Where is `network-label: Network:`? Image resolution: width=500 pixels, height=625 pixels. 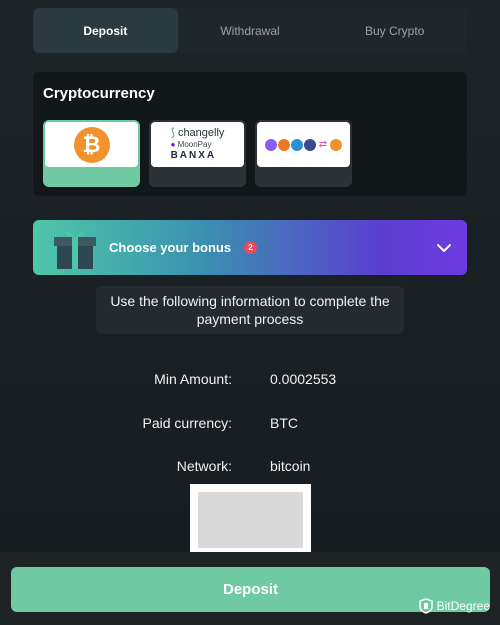 network-label: Network: is located at coordinates (204, 466).